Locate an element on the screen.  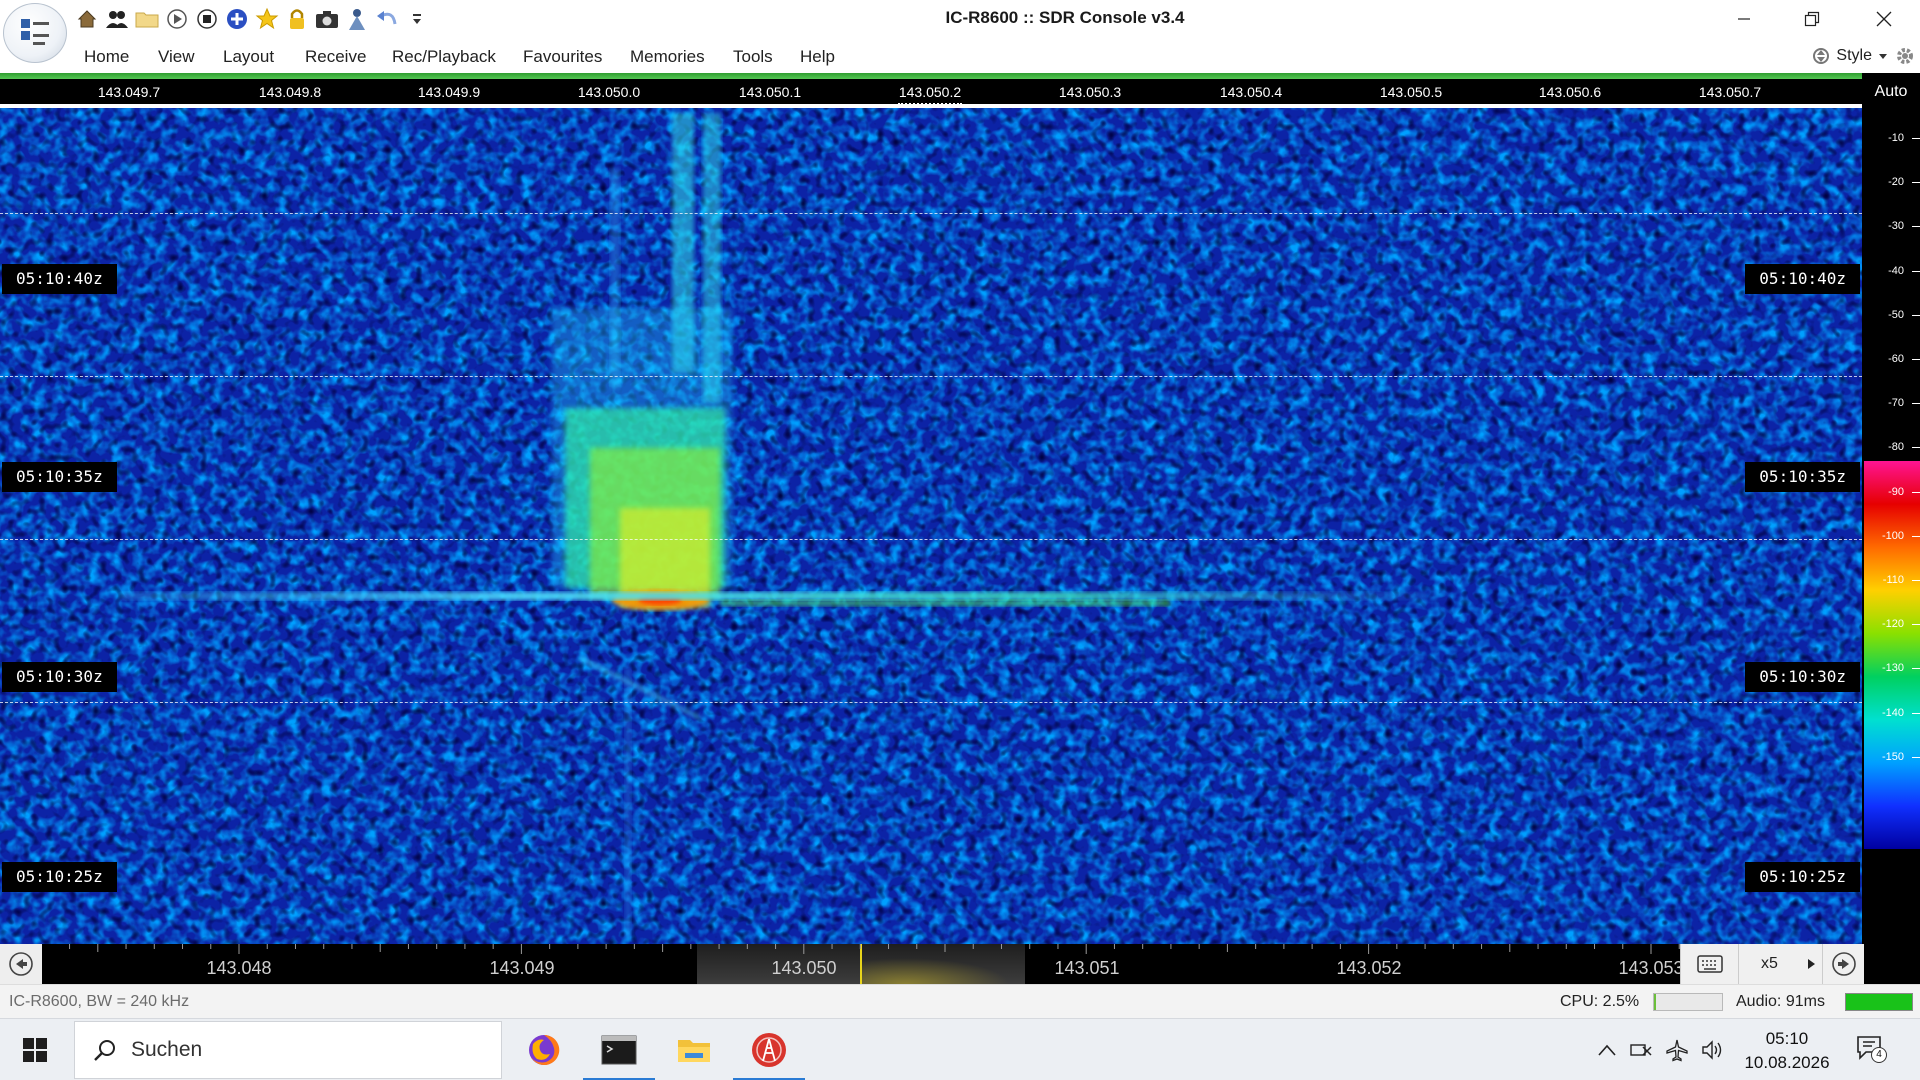
db-label: -120 is located at coordinates (1892, 624).